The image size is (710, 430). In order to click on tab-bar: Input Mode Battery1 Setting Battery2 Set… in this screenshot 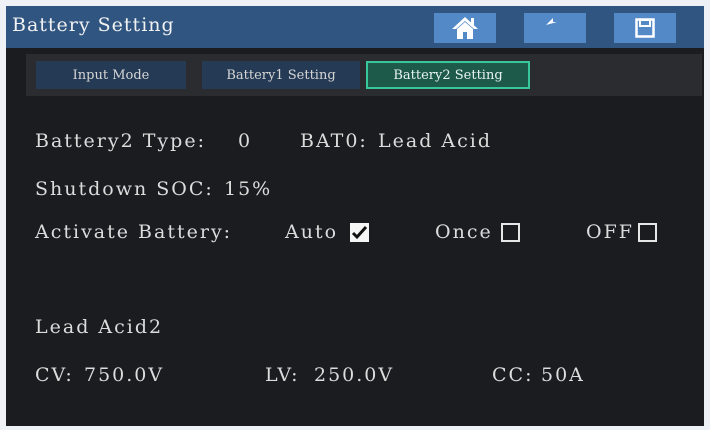, I will do `click(364, 75)`.